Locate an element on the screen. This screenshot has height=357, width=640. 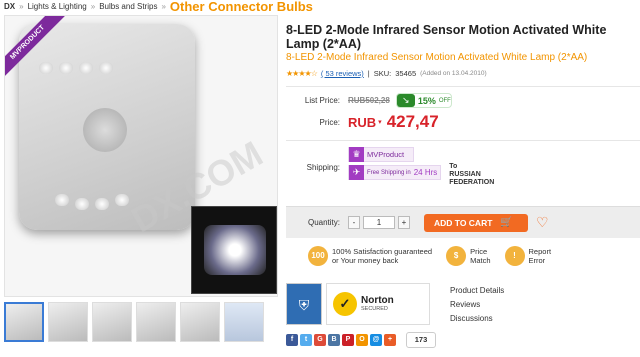
mvproduct-badge: ♛ MVProduct is located at coordinates (381, 154).